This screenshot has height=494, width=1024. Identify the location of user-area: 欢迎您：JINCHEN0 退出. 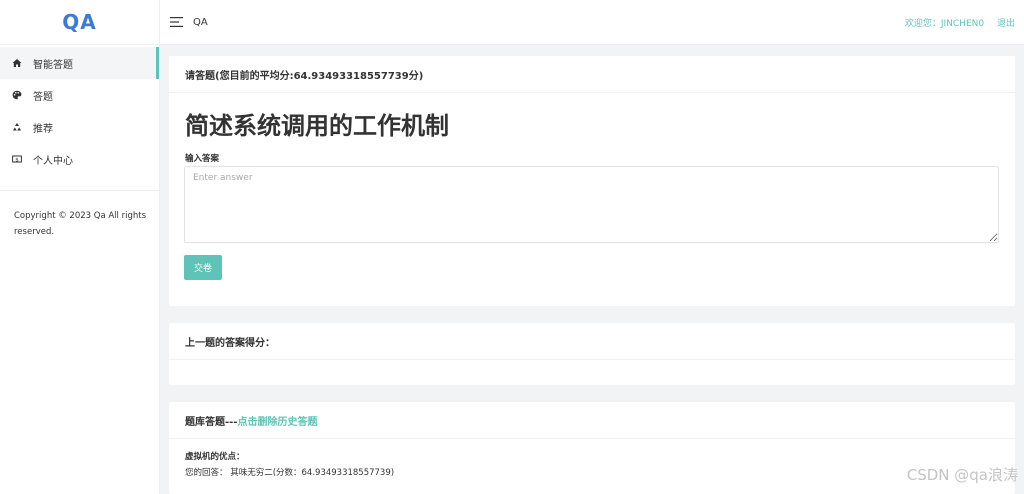
(960, 22).